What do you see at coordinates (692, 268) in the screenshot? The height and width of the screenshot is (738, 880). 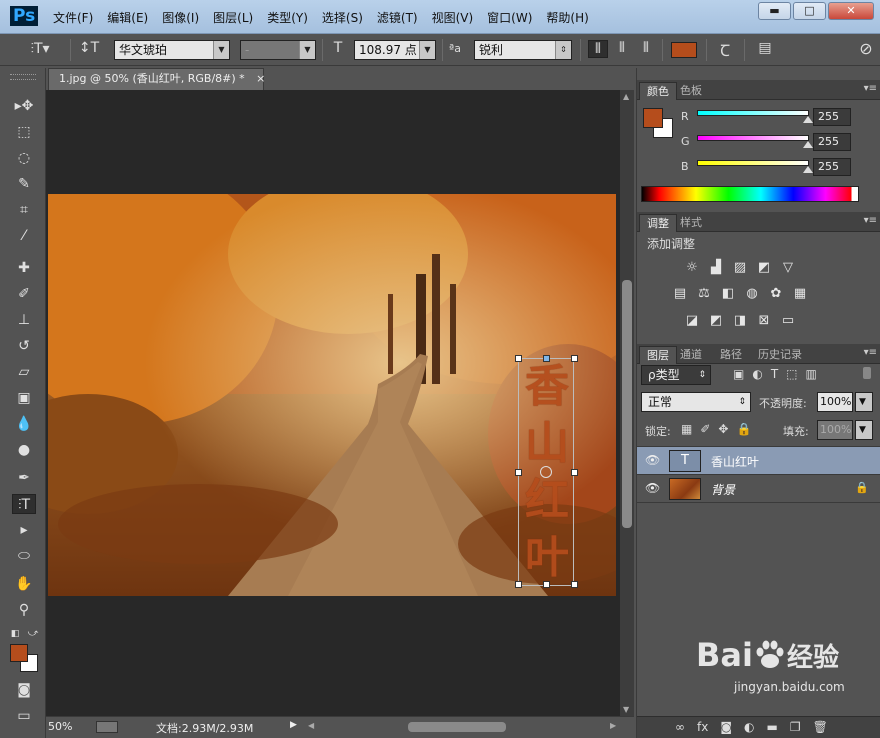 I see `brightness-icon: ☼` at bounding box center [692, 268].